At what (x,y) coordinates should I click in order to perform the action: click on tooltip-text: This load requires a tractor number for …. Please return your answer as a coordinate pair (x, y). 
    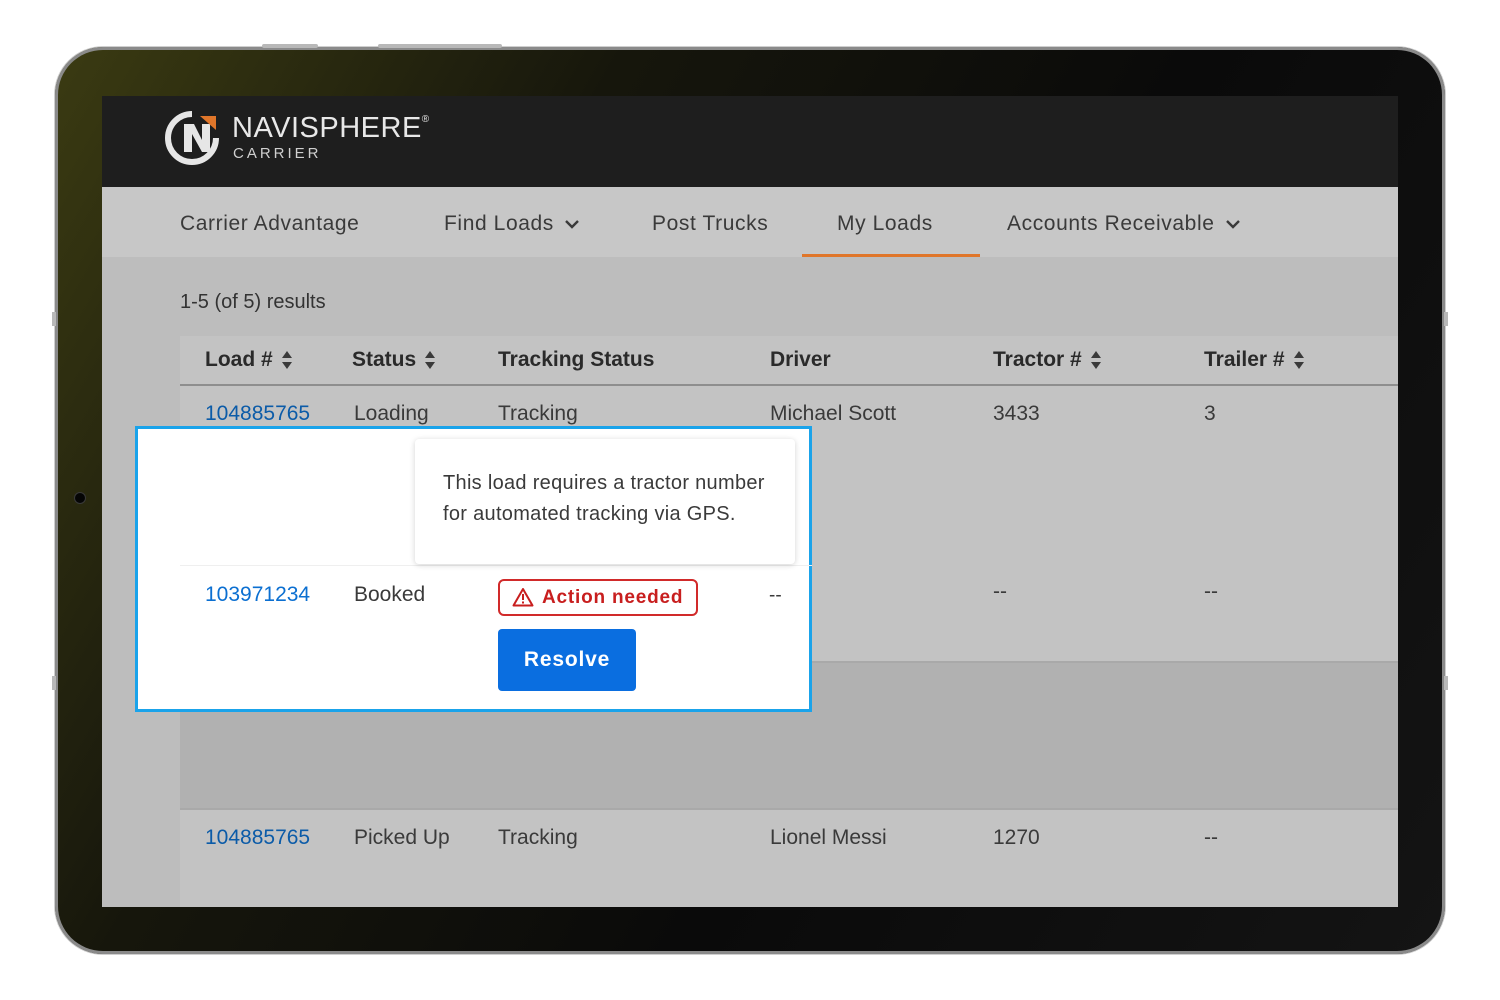
    Looking at the image, I should click on (604, 498).